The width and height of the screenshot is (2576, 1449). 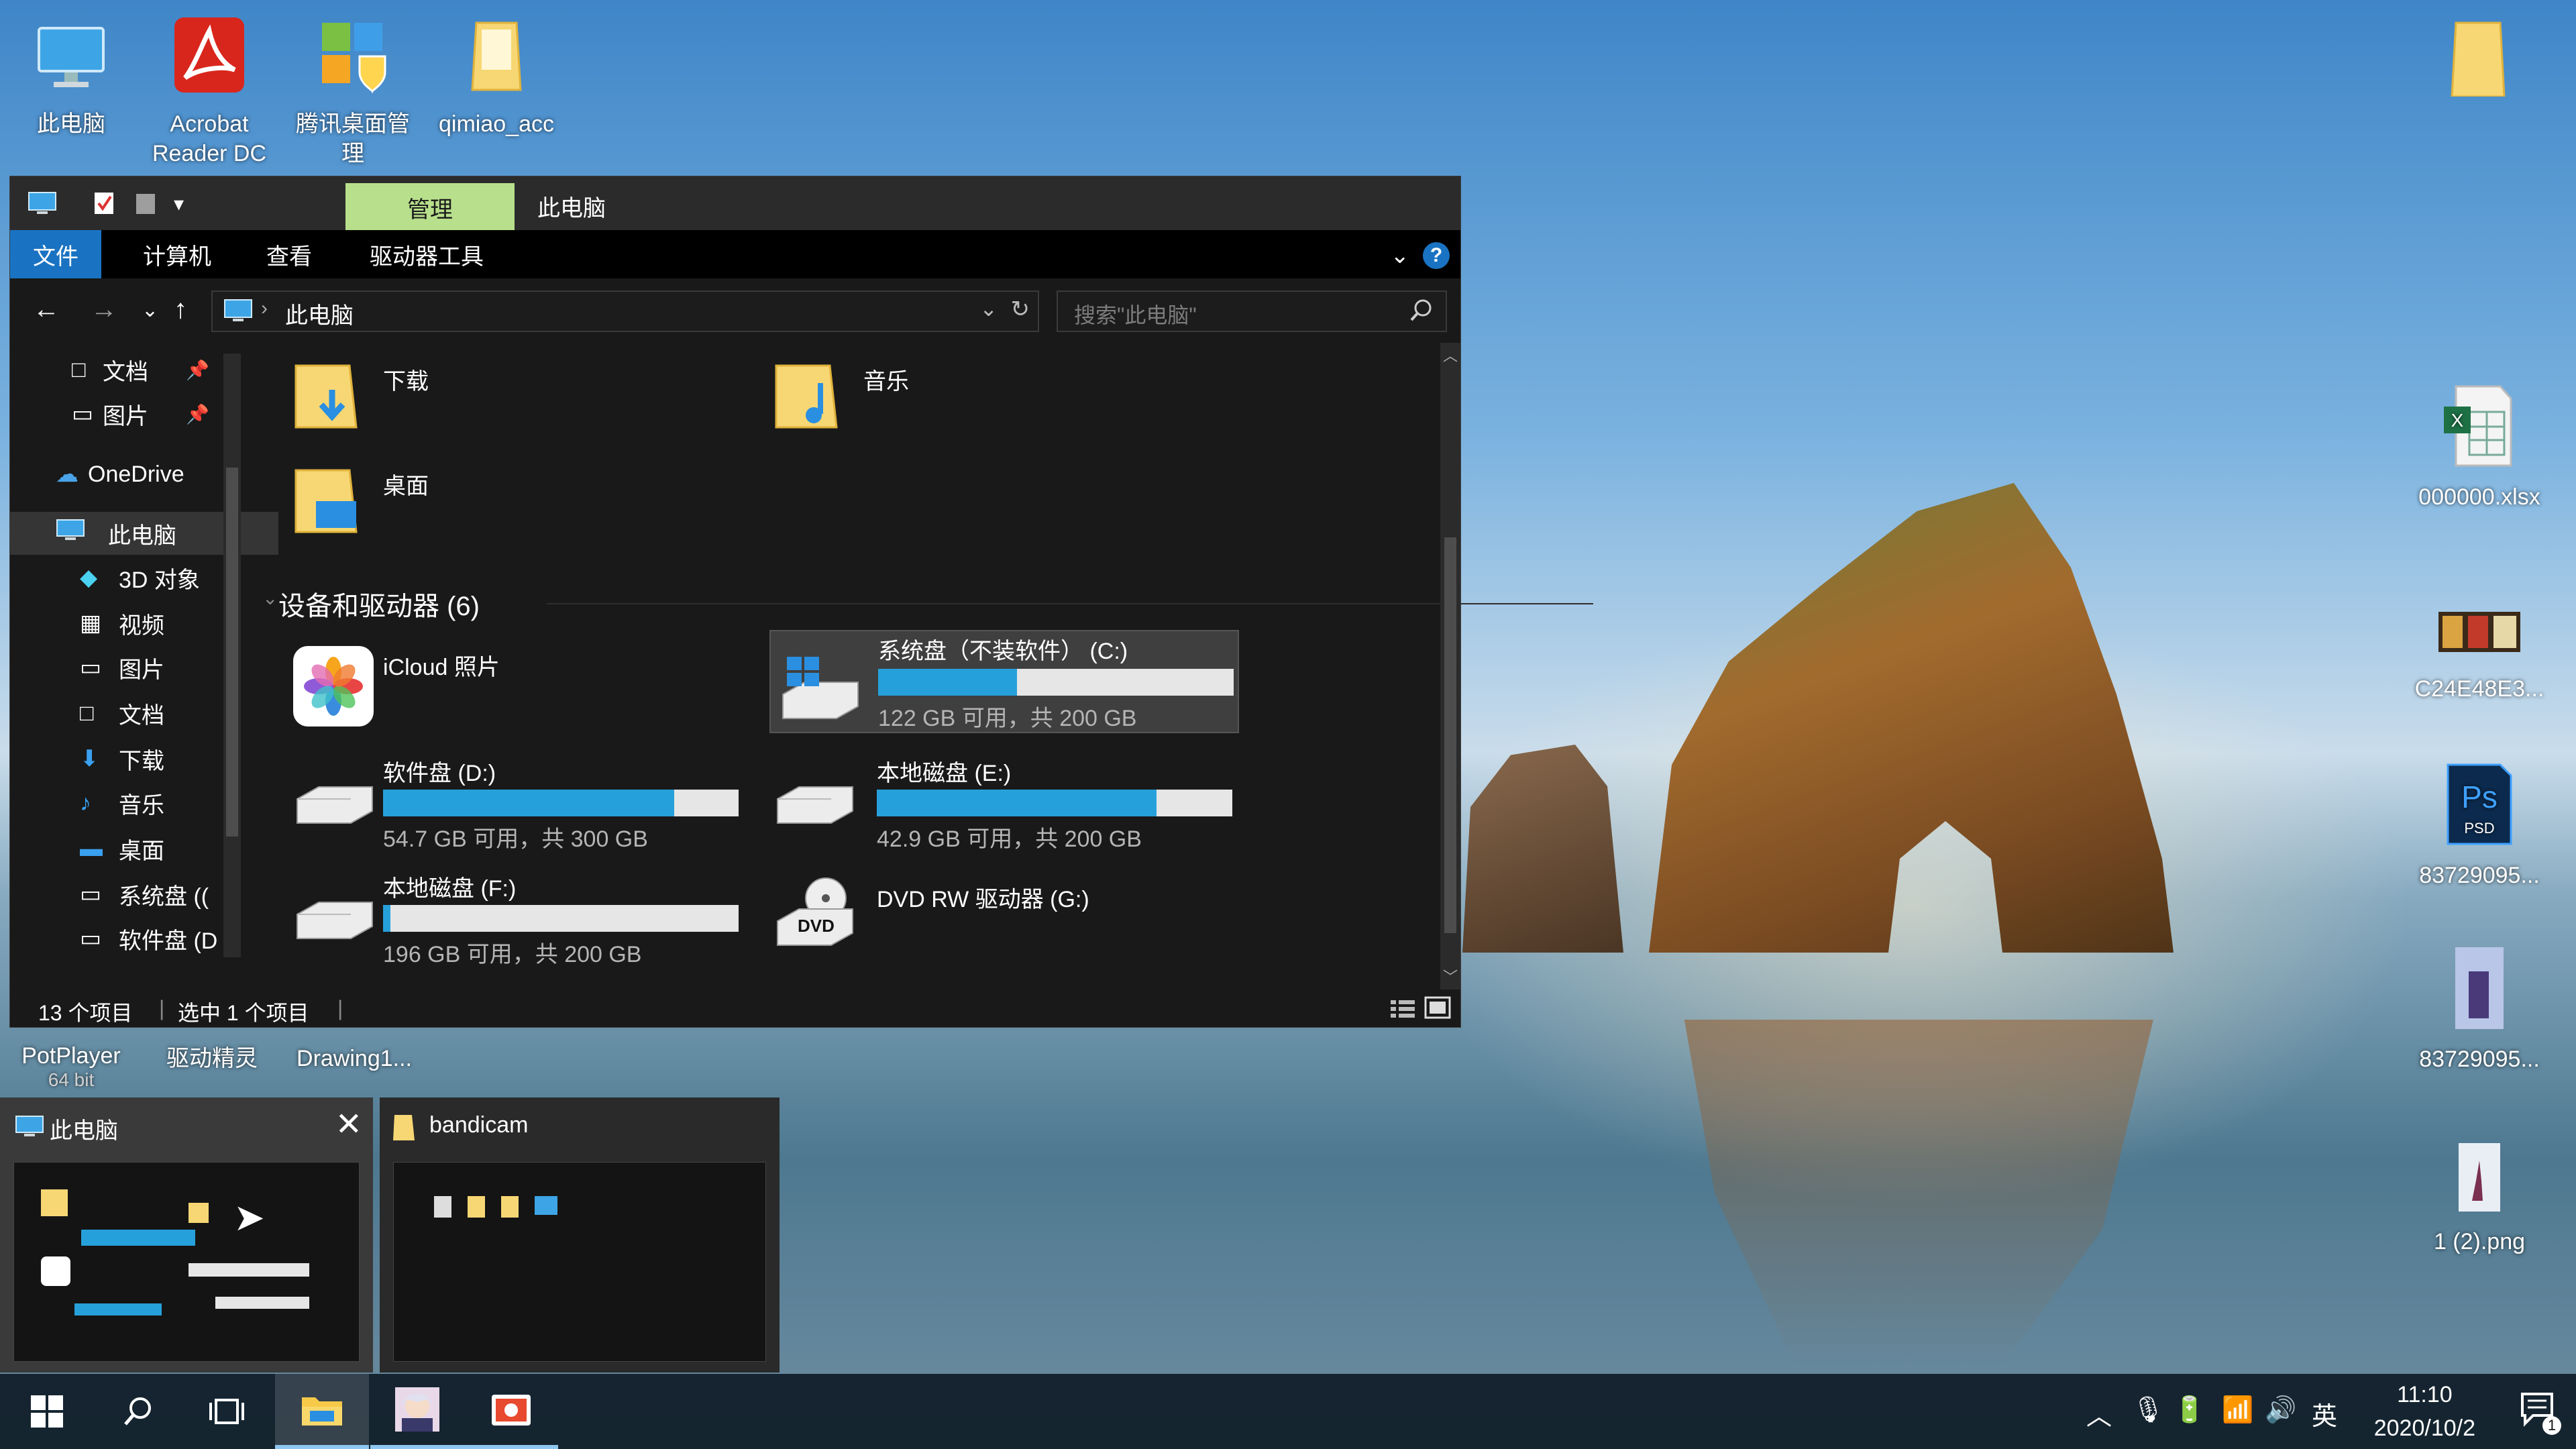 What do you see at coordinates (1450, 355) in the screenshot?
I see `scroll-up-icon: ︿` at bounding box center [1450, 355].